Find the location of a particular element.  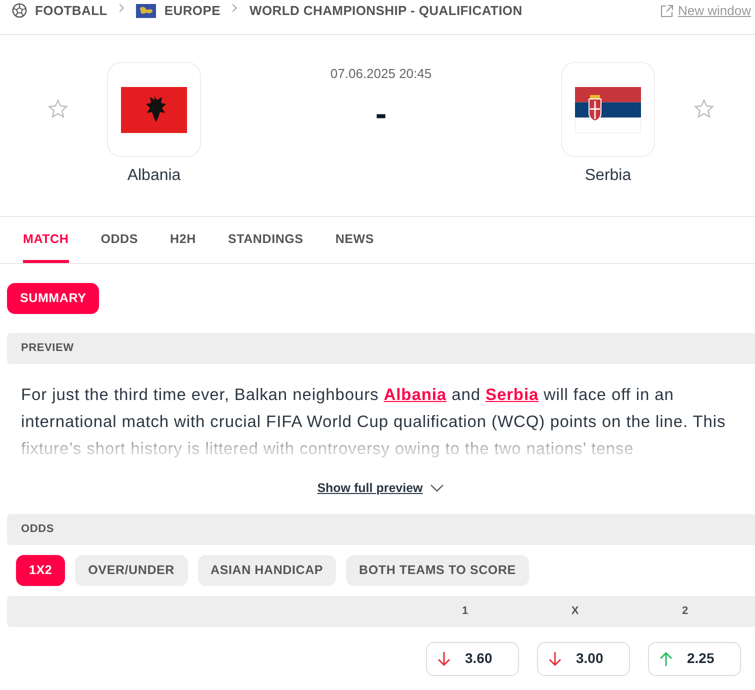

arrow-up-icon is located at coordinates (666, 658).